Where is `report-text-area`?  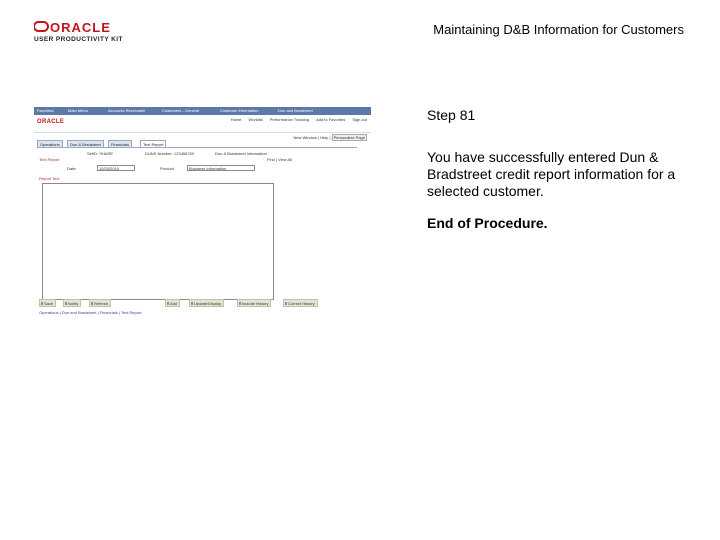
report-text-area is located at coordinates (158, 241).